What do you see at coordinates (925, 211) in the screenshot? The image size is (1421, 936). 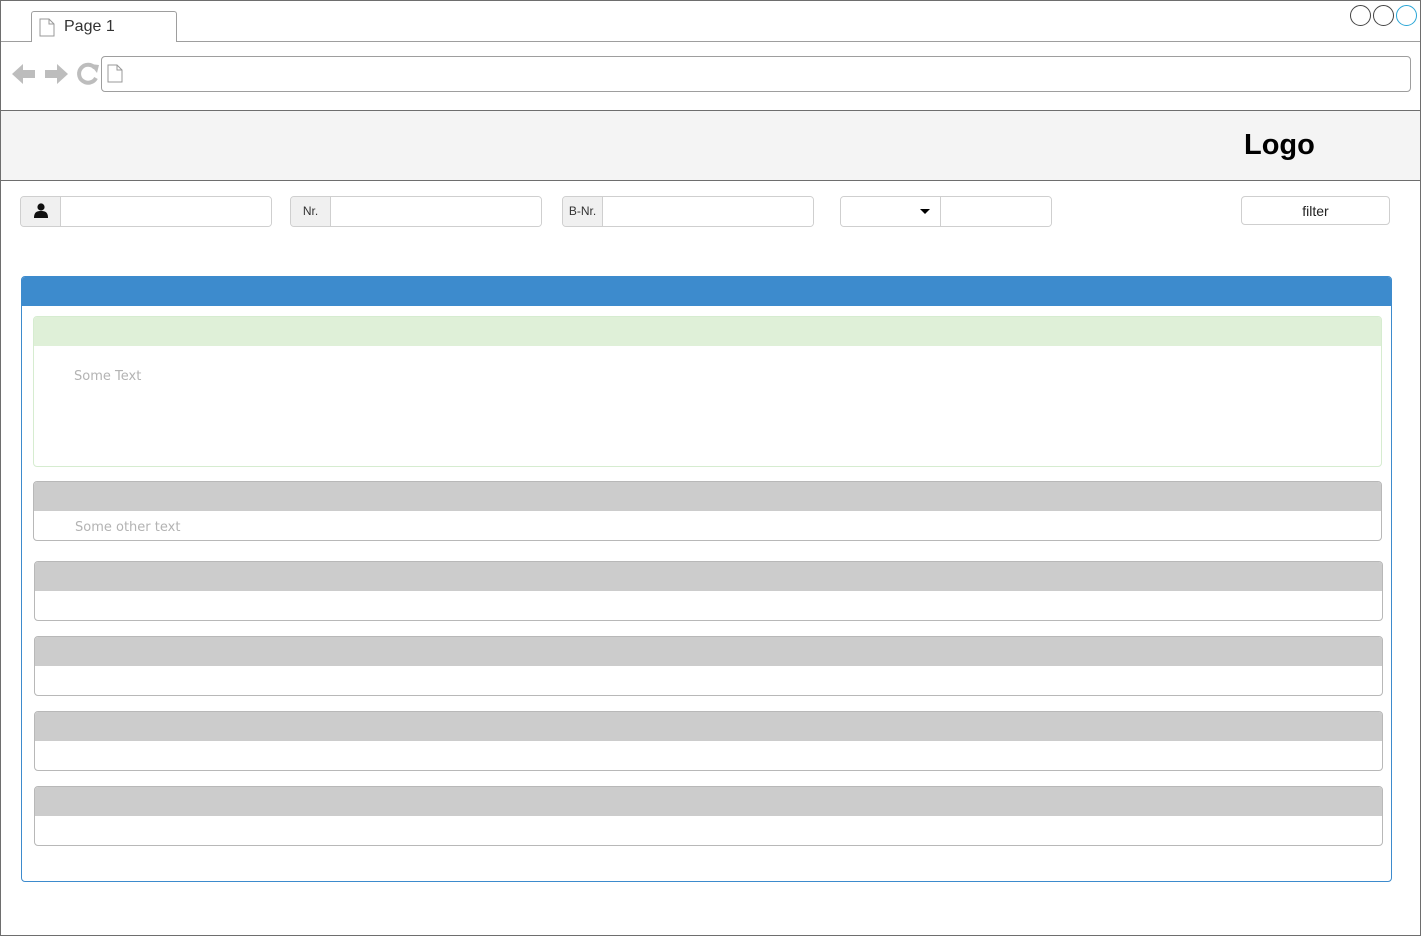 I see `caret-down-icon` at bounding box center [925, 211].